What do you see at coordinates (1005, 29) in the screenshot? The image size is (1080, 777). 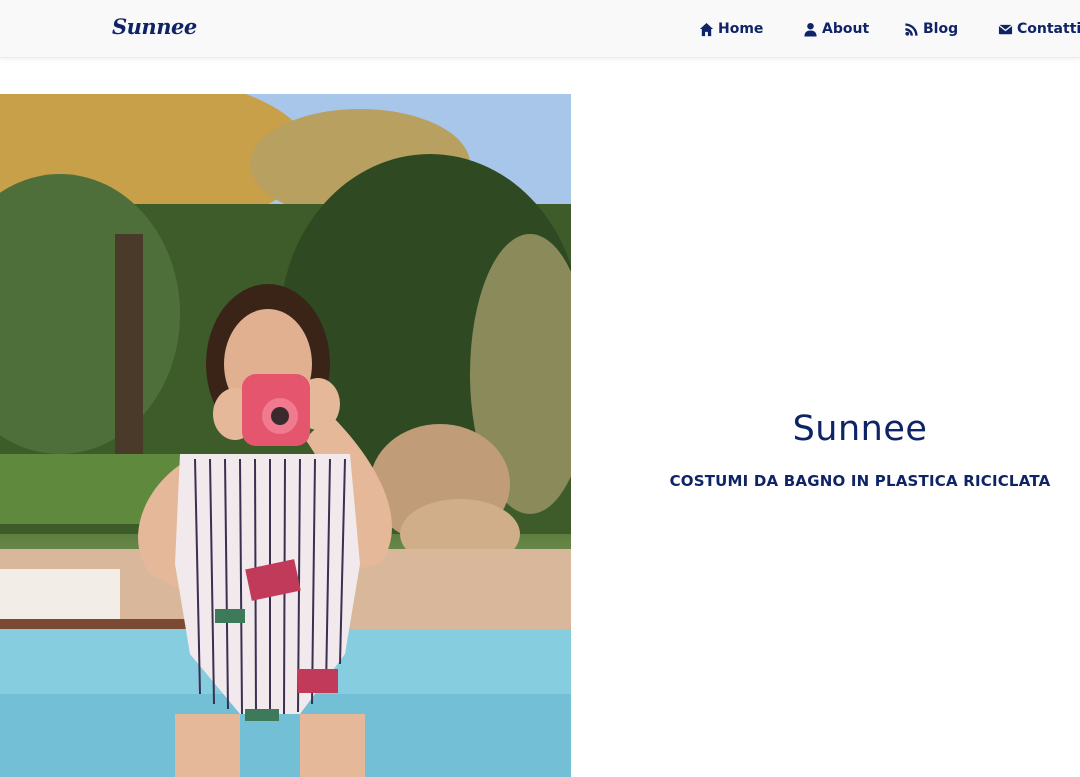 I see `envelope-icon` at bounding box center [1005, 29].